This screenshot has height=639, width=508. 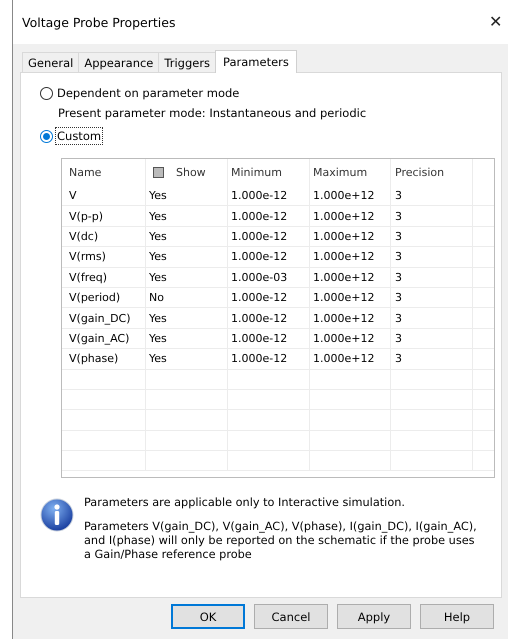 What do you see at coordinates (281, 541) in the screenshot?
I see `info-text: Parameters V(gain_DC), V(gain_AC), V(phase), I(gain_DC), I(gain_AC), and I(phase) will only be reported on the schematic if the probe uses a Gain/Phase reference probe` at bounding box center [281, 541].